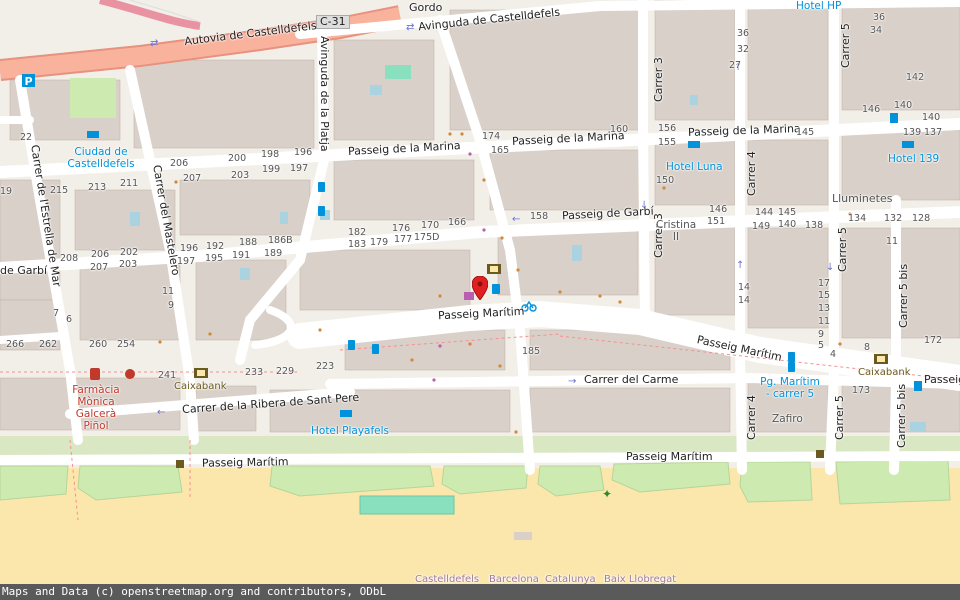 The image size is (960, 600). I want to click on house-number: 7, so click(56, 313).